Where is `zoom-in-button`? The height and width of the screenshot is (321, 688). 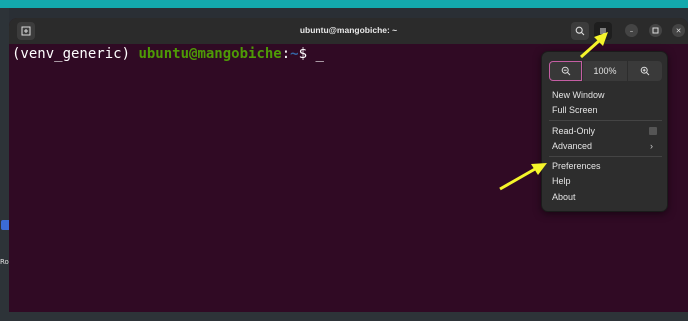 zoom-in-button is located at coordinates (645, 71).